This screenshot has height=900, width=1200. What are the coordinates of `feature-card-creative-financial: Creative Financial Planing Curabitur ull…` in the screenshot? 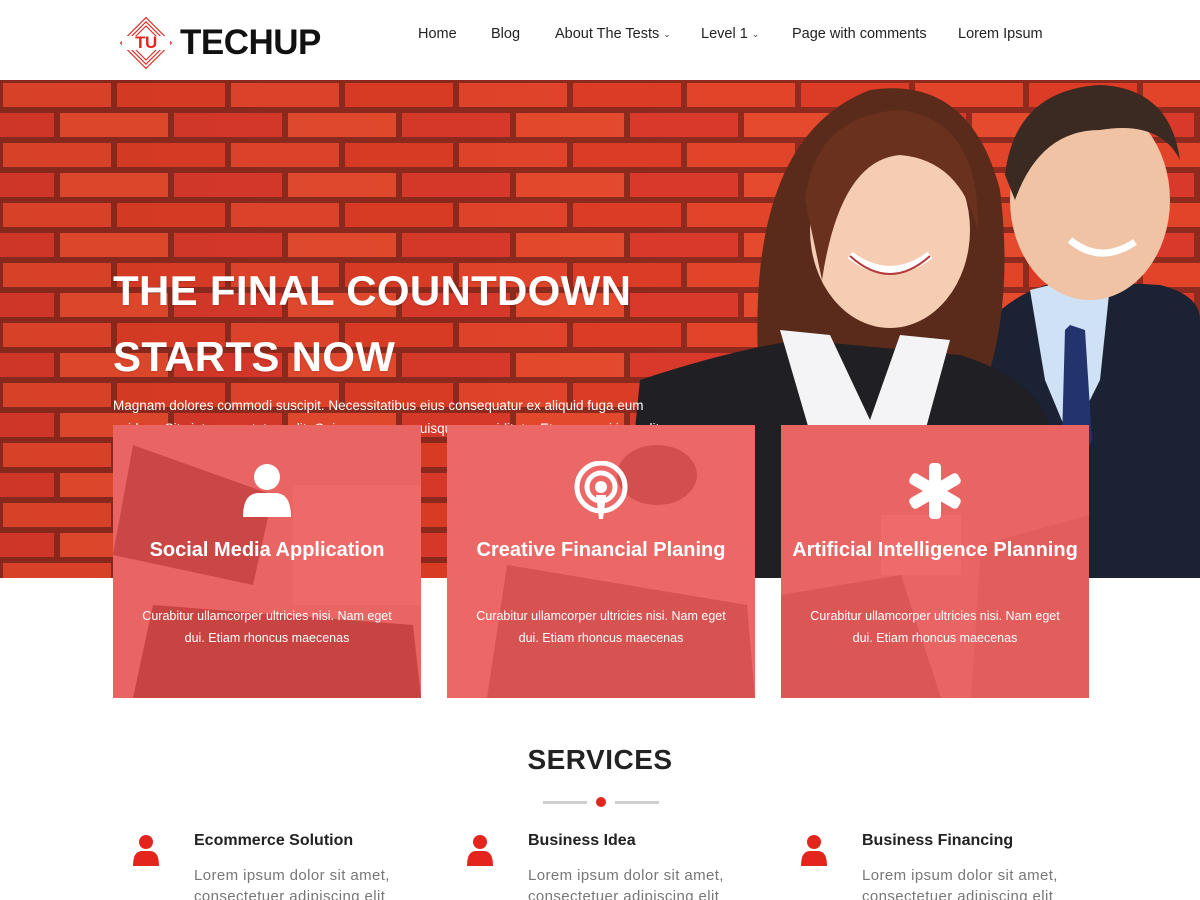 It's located at (601, 561).